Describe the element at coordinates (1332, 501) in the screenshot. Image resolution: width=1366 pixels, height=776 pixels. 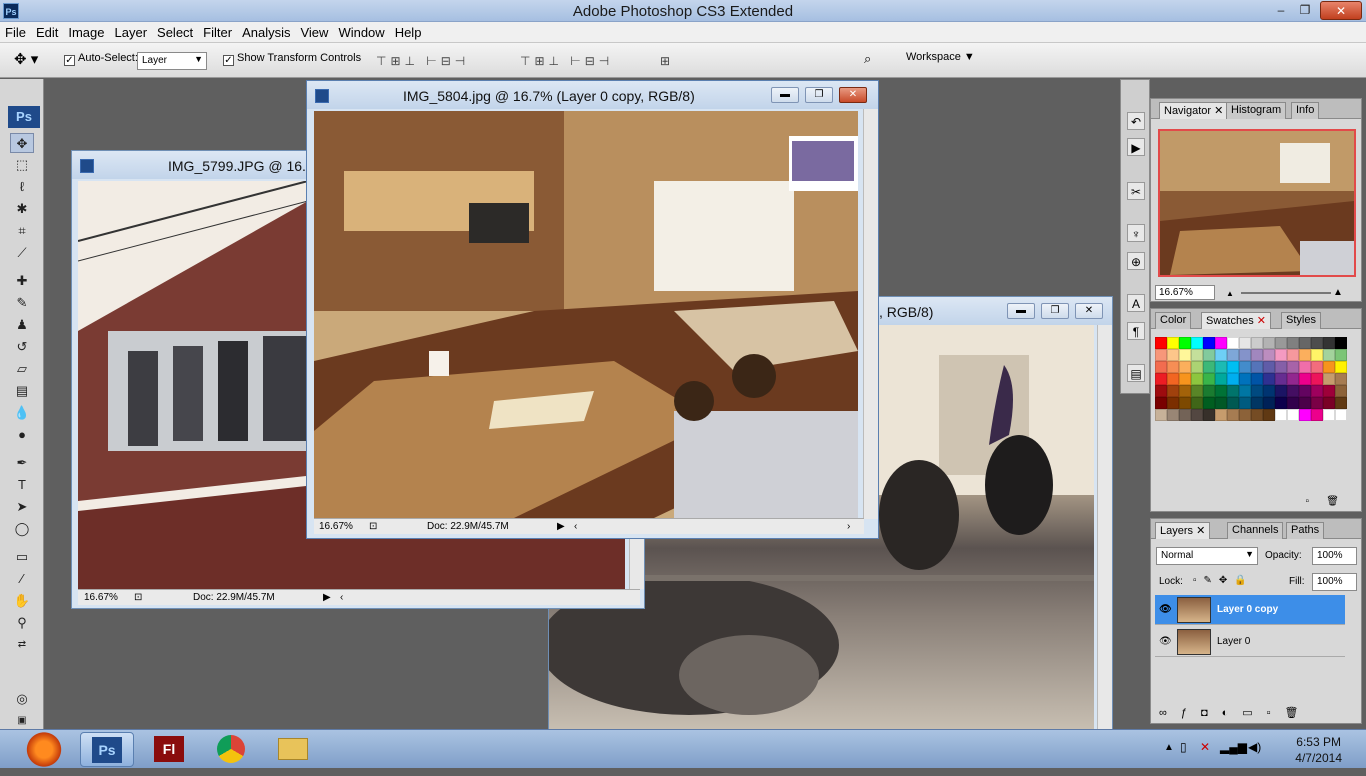
I see `trash-icon: 🗑` at that location.